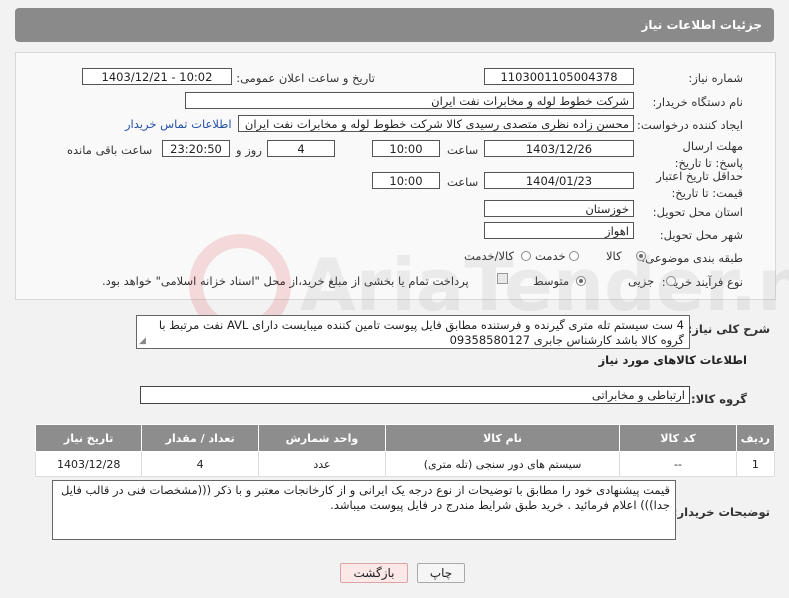 This screenshot has height=598, width=789. Describe the element at coordinates (641, 256) in the screenshot. I see `category-goods-radio` at that location.